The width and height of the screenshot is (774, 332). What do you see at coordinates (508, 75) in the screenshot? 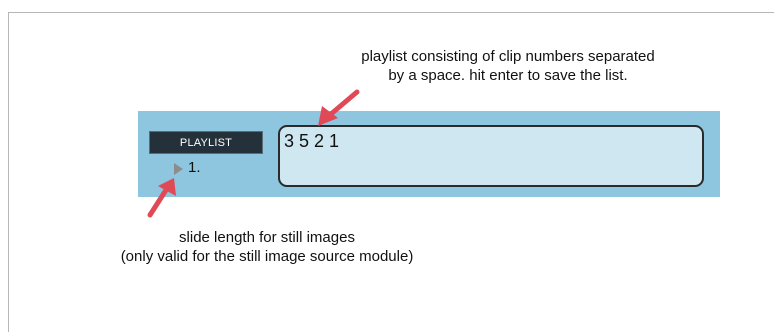
I see `playlist-annotation-line2: by a space. hit enter to save the list.` at bounding box center [508, 75].